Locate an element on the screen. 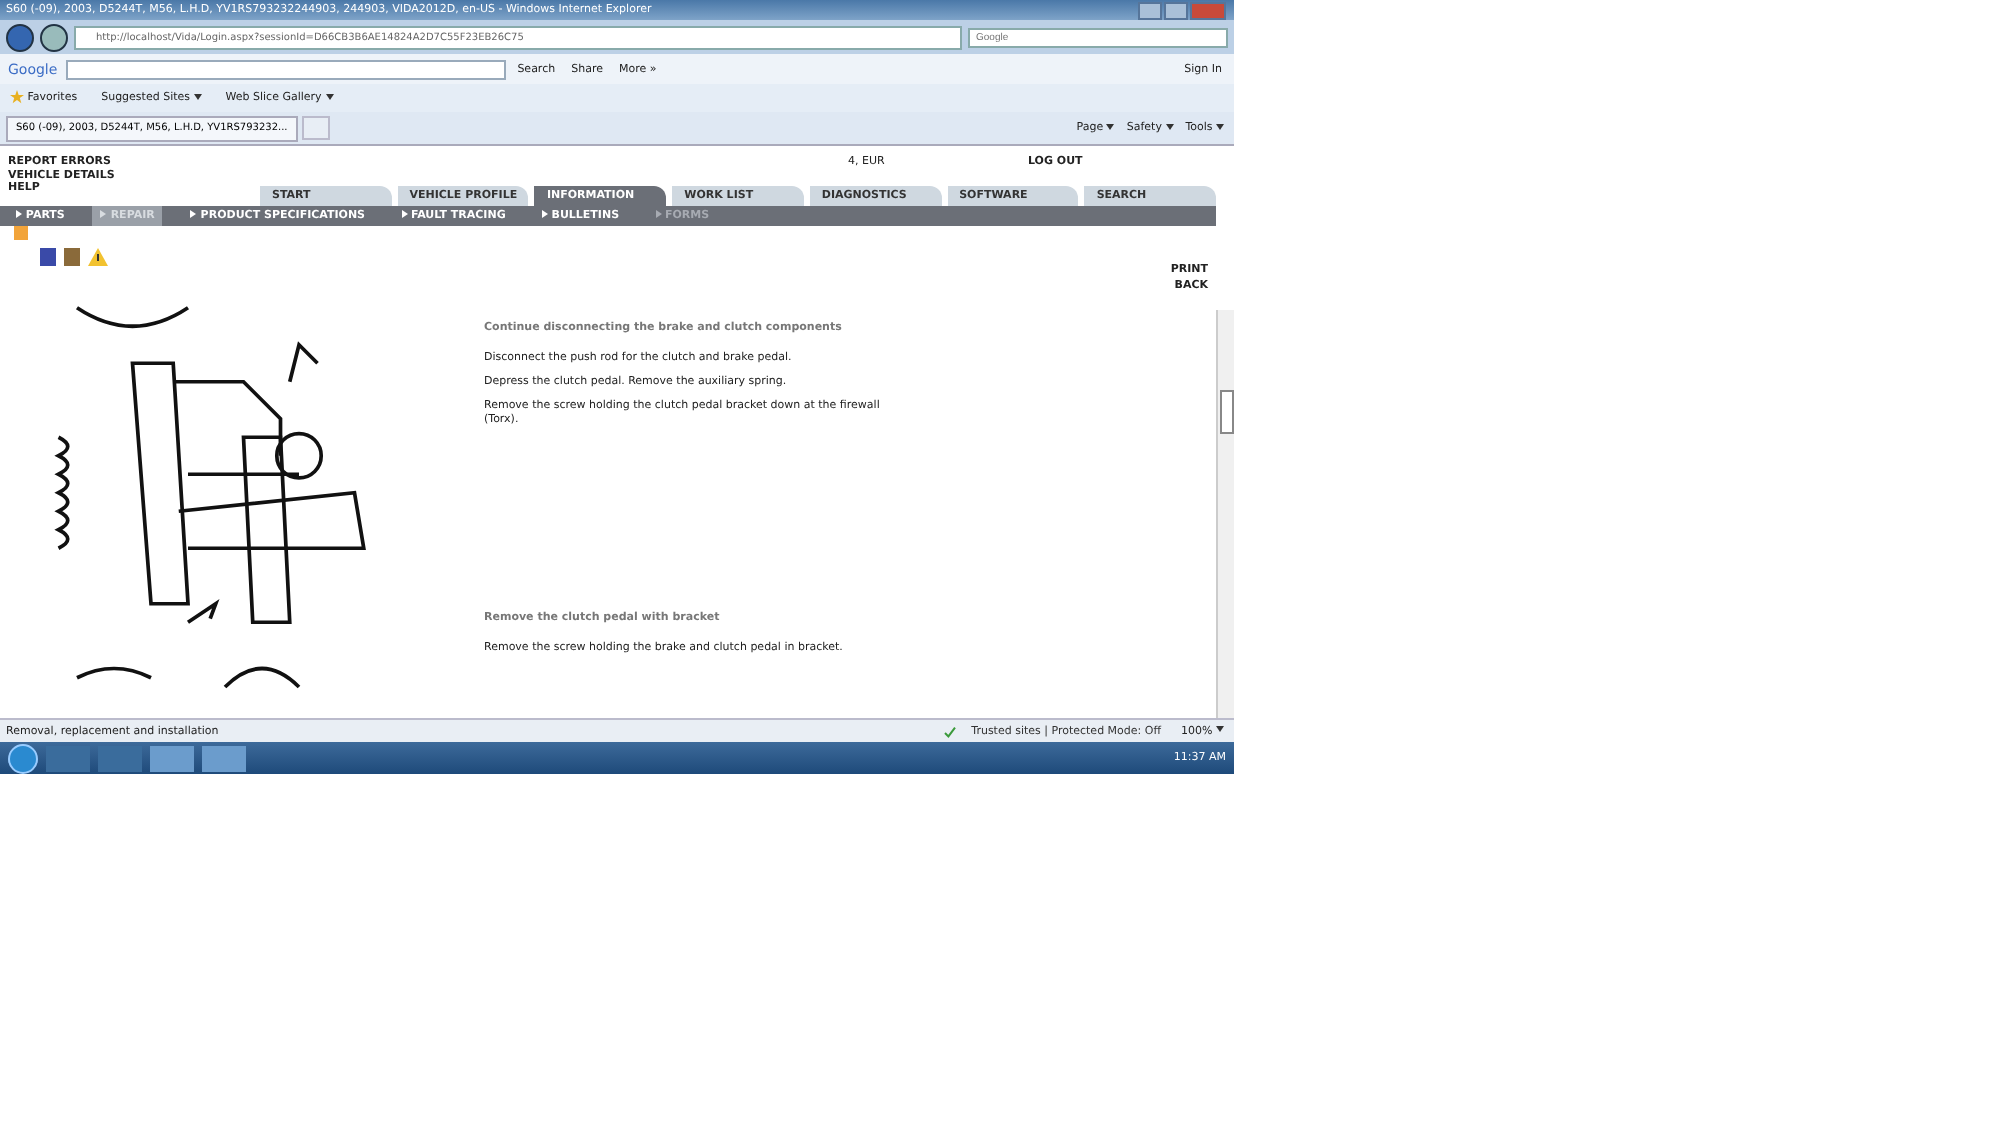  warning-icon is located at coordinates (98, 256).